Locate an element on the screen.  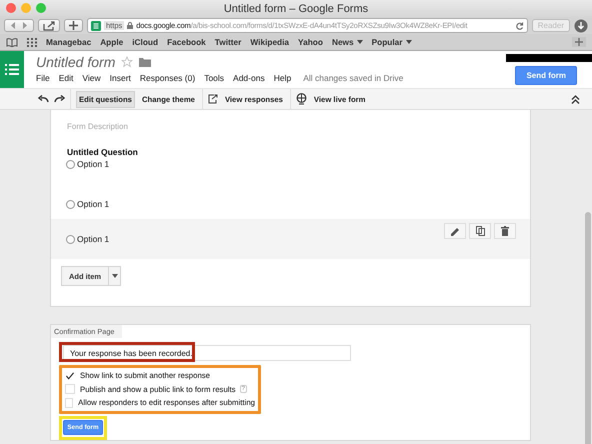
plus-icon is located at coordinates (73, 25).